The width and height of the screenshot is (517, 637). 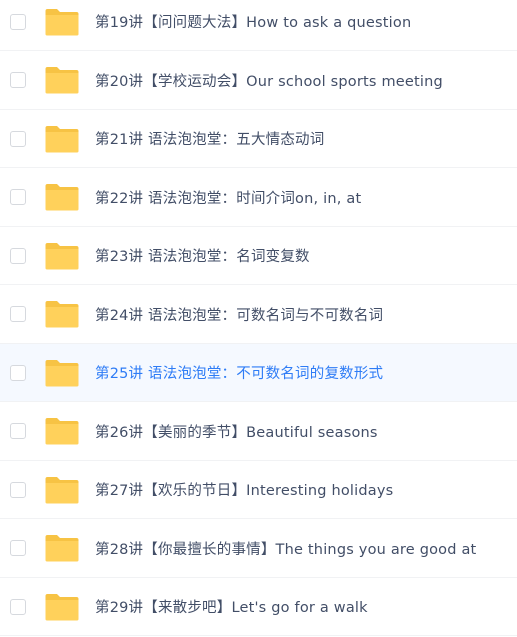 I want to click on file-row: 第22讲 语法泡泡堂：时间介词on, in, at, so click(x=258, y=198).